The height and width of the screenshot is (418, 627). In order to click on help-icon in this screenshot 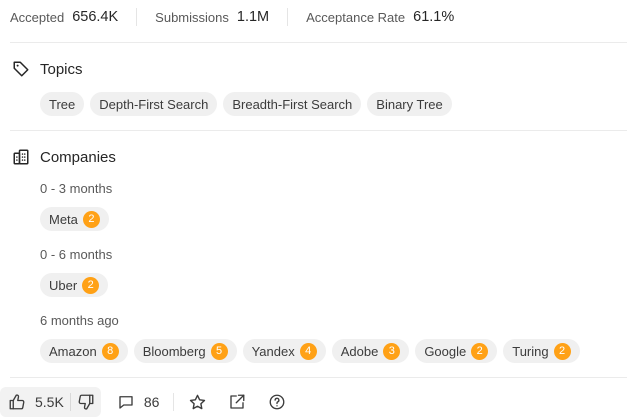, I will do `click(277, 402)`.